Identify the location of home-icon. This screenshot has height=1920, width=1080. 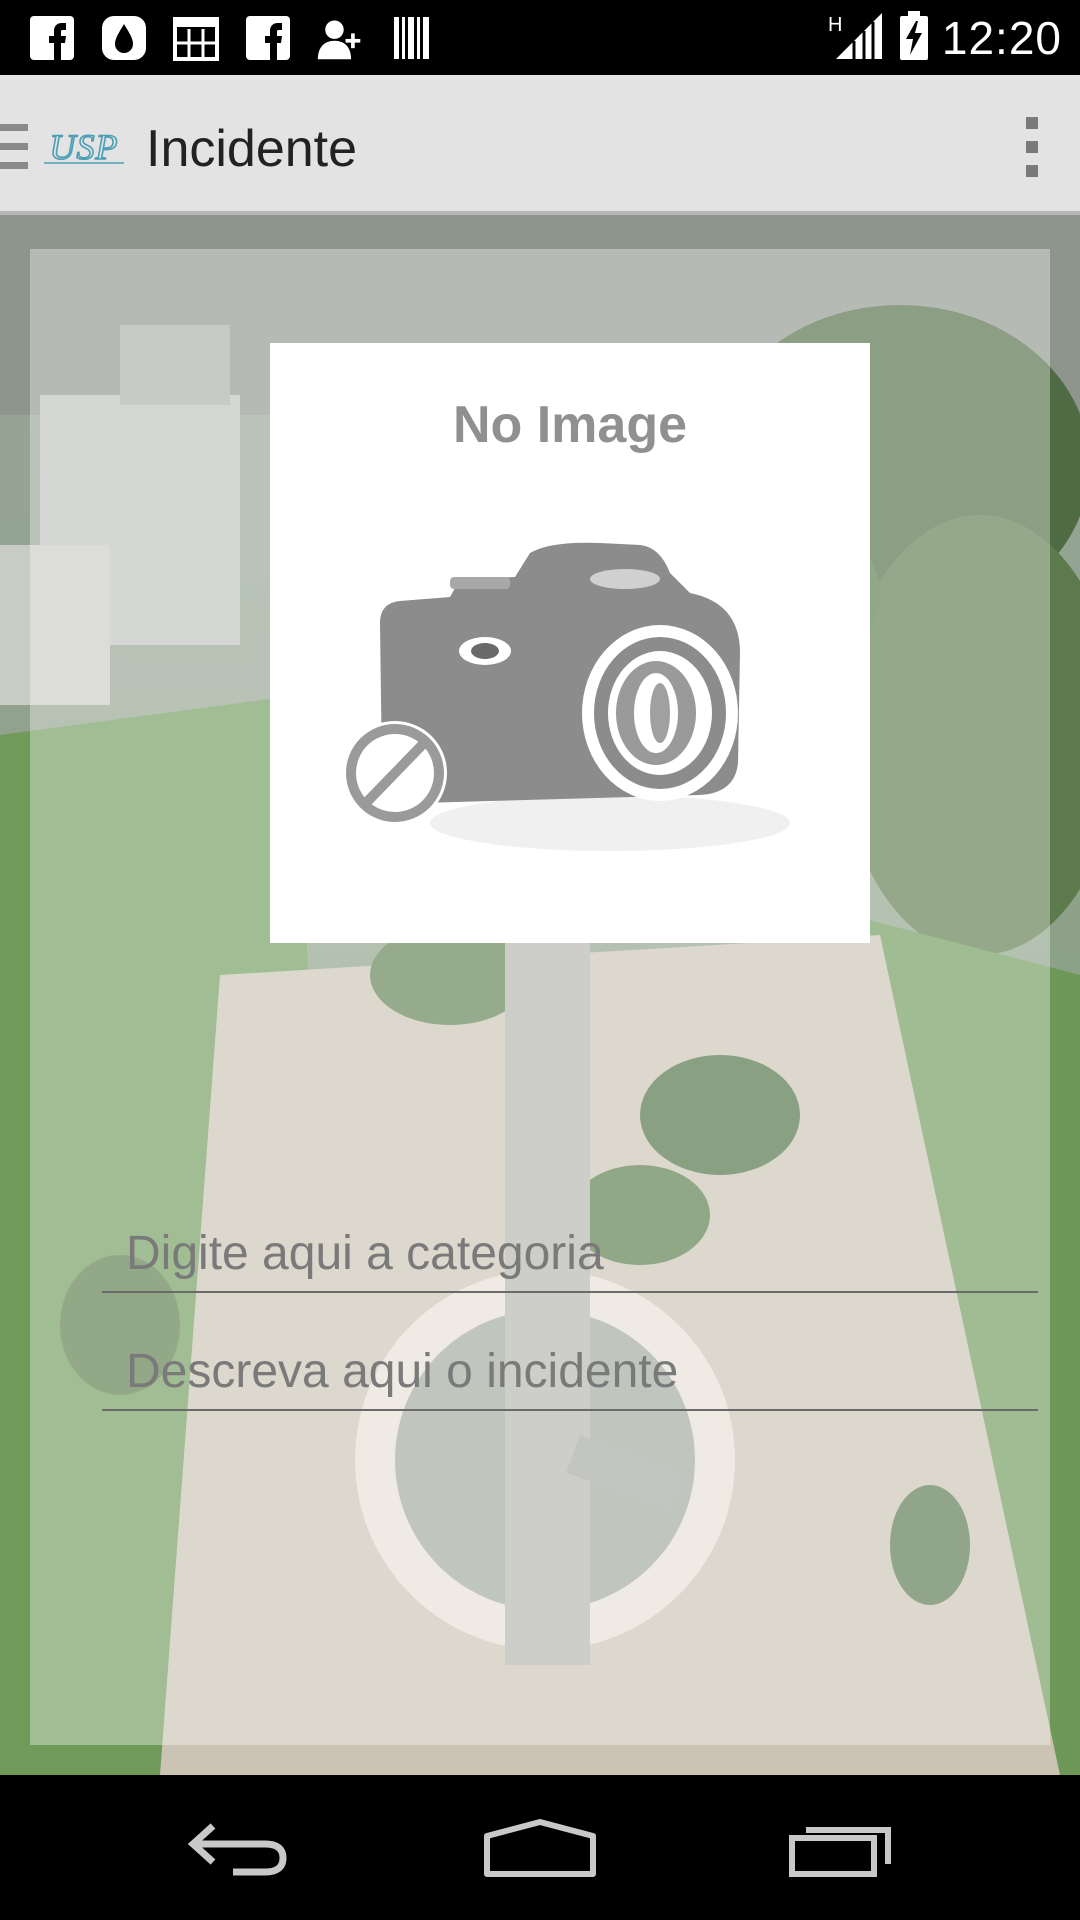
(540, 1848).